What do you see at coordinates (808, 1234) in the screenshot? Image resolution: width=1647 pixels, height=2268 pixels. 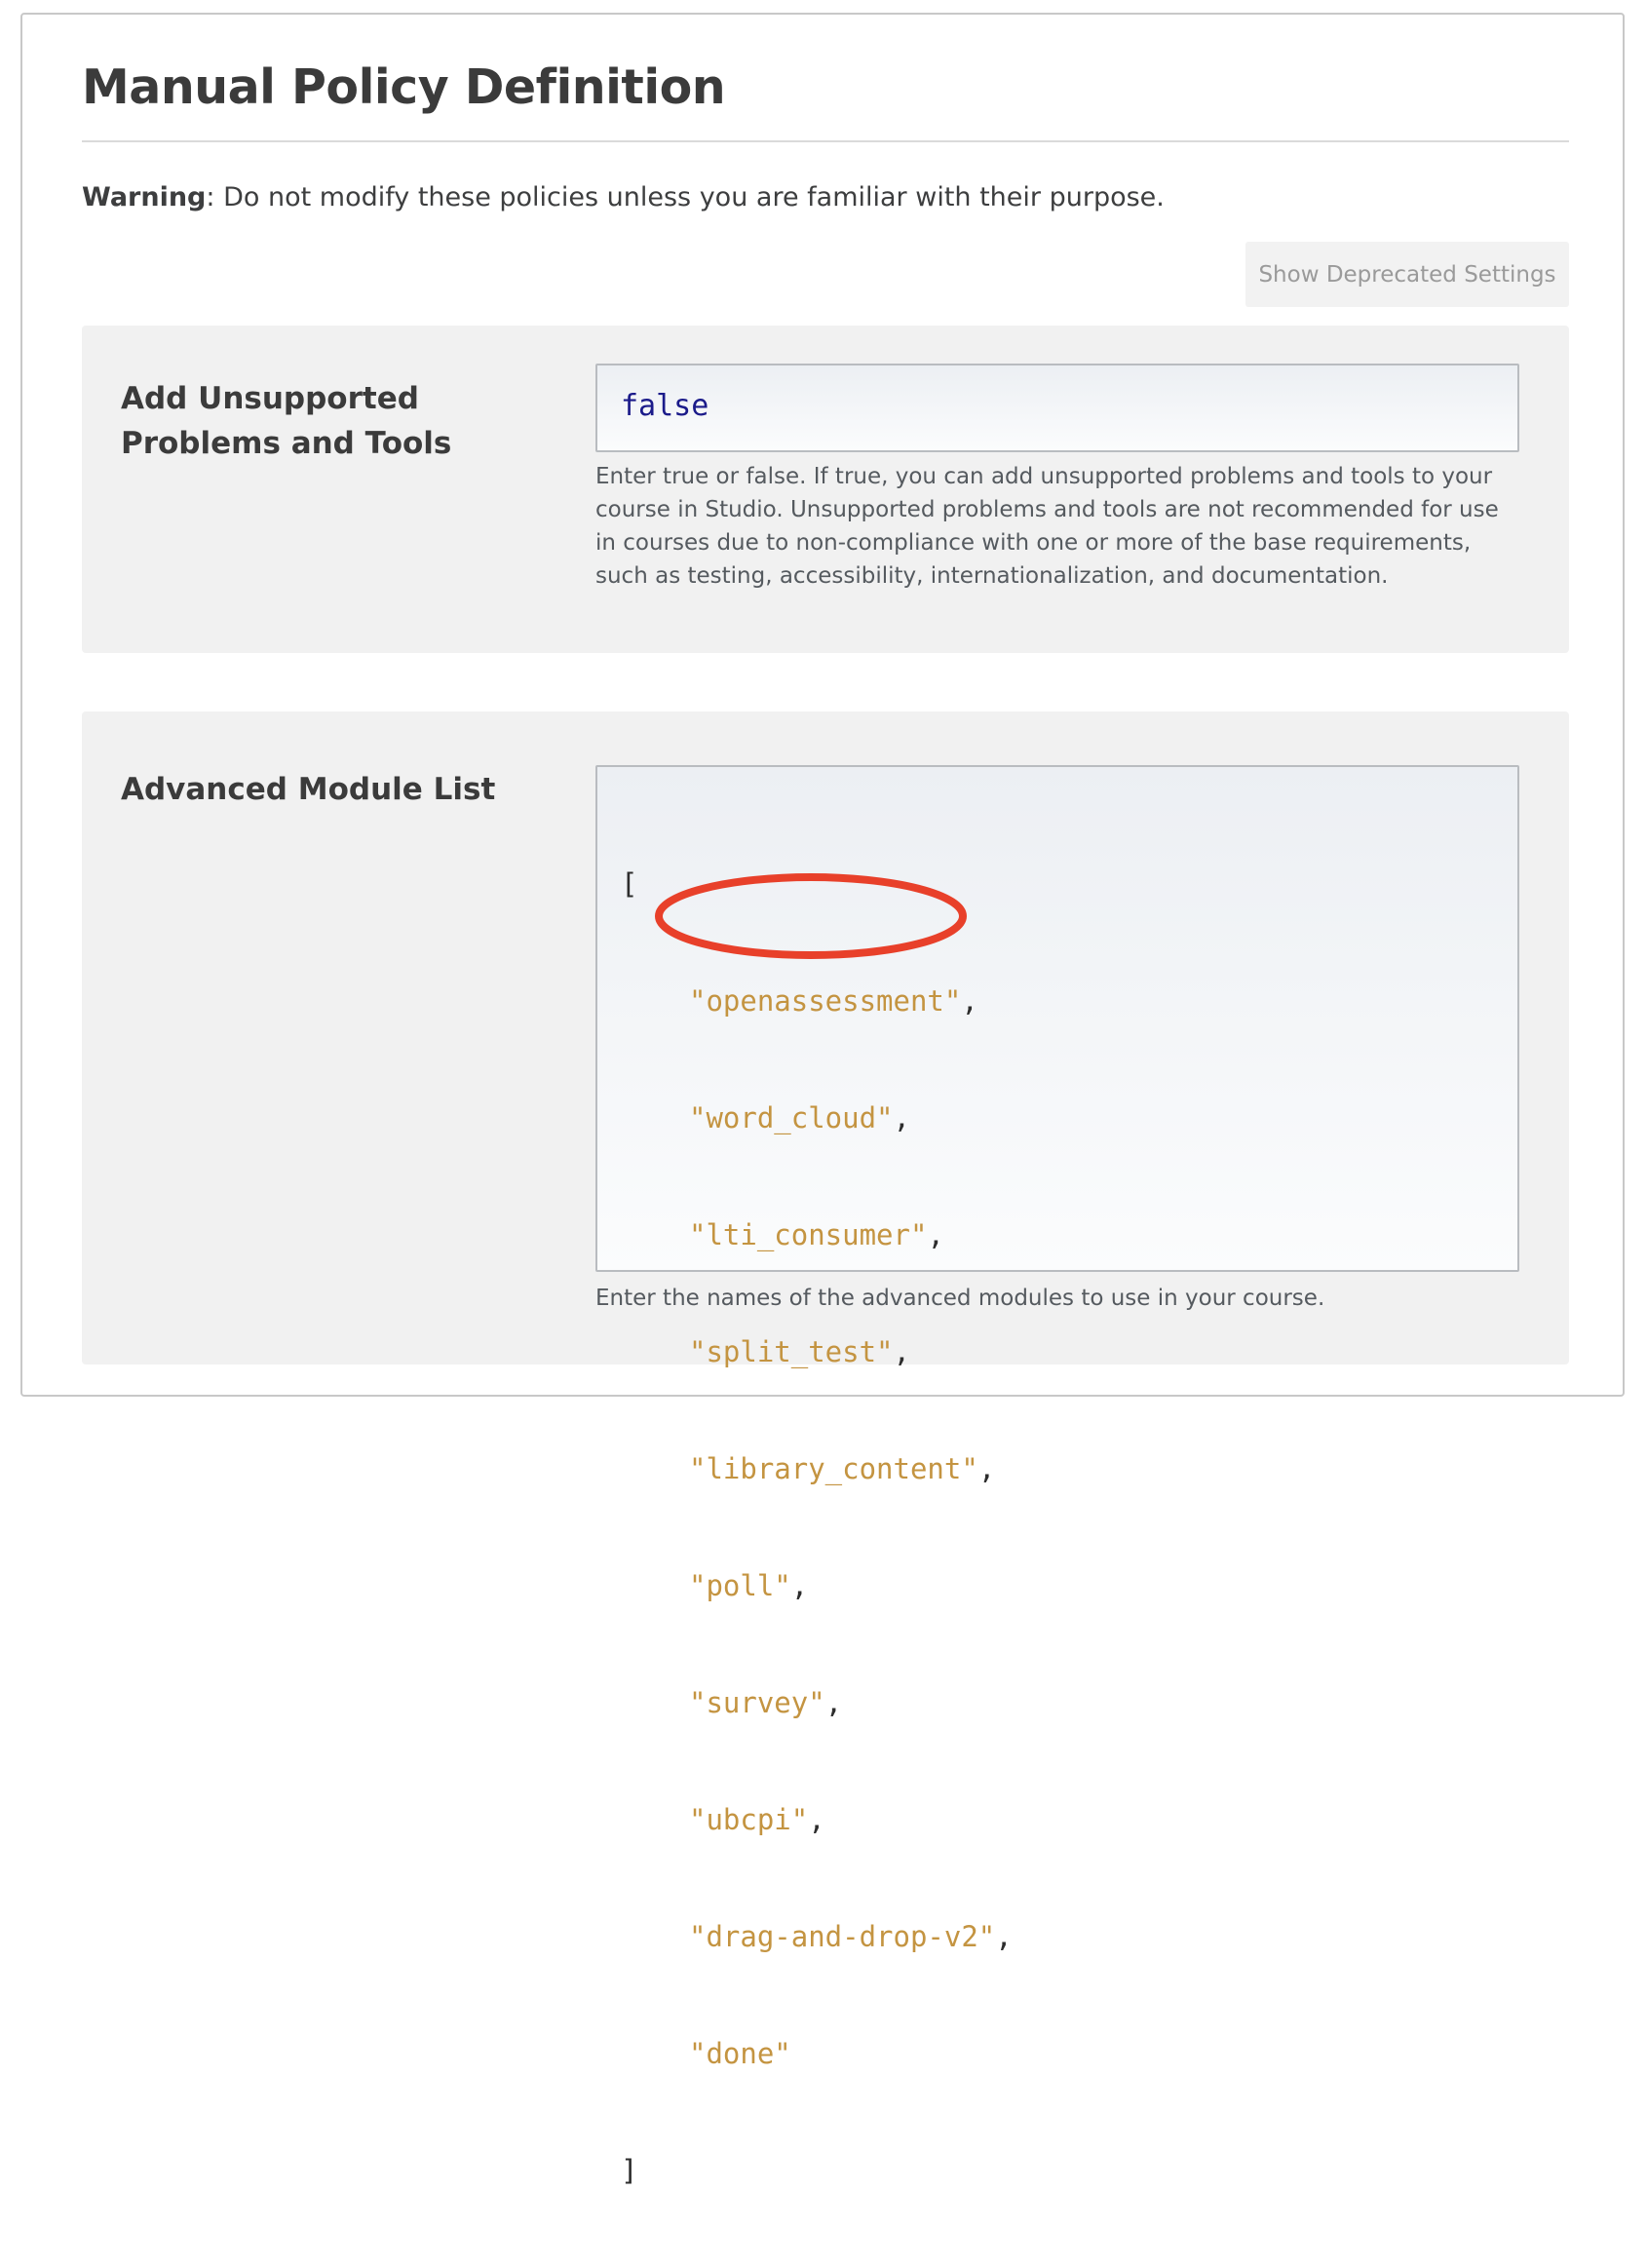 I see `module-name: "lti_consumer"` at bounding box center [808, 1234].